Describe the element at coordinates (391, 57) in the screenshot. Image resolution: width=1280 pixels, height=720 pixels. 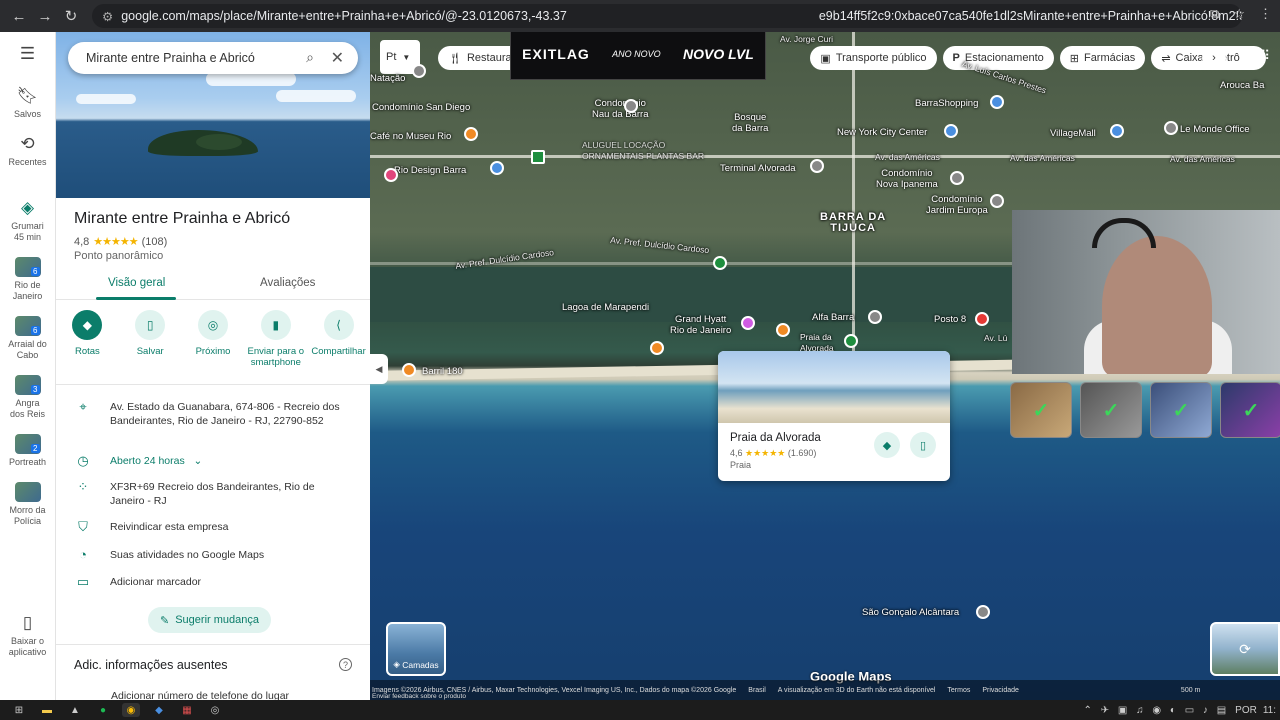
I see `map-type-label: Pt` at that location.